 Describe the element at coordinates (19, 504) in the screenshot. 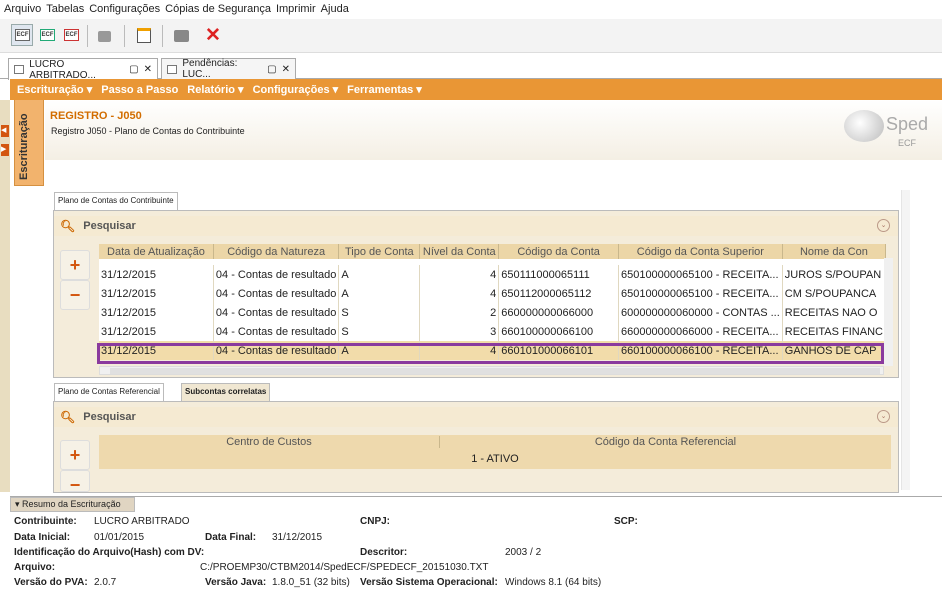

I see `chevron-down-icon: ▾` at that location.